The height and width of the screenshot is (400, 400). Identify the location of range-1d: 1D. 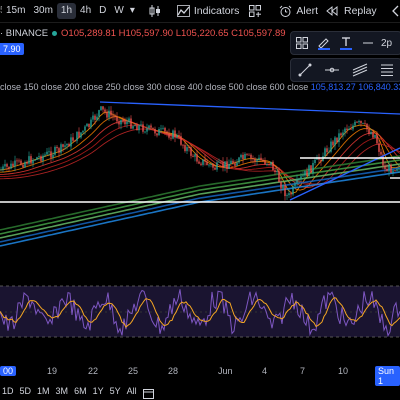
(8, 393).